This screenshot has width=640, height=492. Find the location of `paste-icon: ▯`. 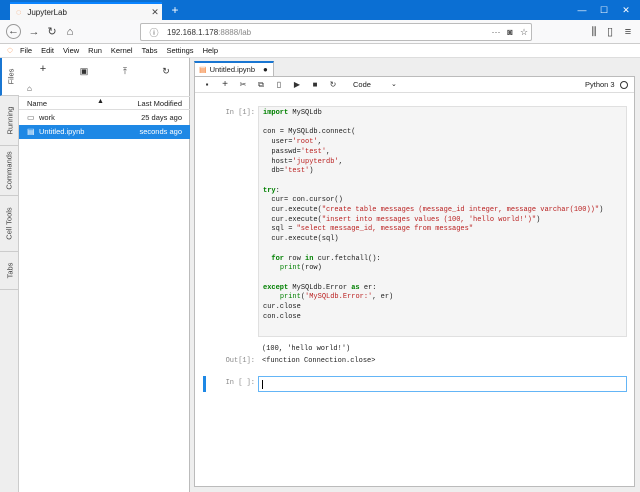

paste-icon: ▯ is located at coordinates (279, 85).